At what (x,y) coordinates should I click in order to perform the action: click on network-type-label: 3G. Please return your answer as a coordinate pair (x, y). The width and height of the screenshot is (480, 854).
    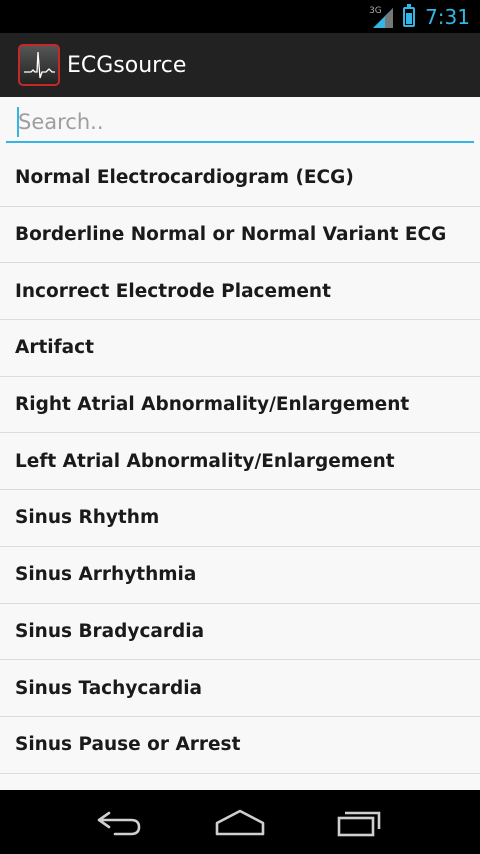
    Looking at the image, I should click on (375, 10).